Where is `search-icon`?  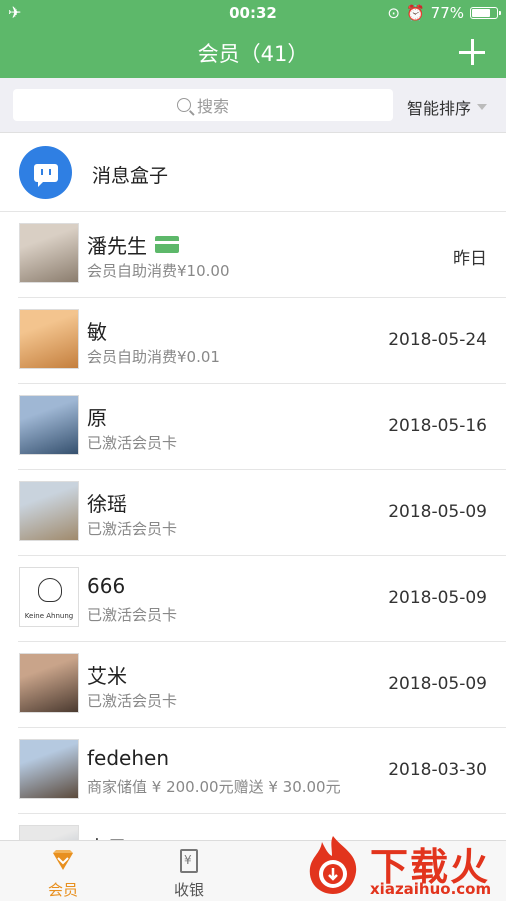 search-icon is located at coordinates (183, 105).